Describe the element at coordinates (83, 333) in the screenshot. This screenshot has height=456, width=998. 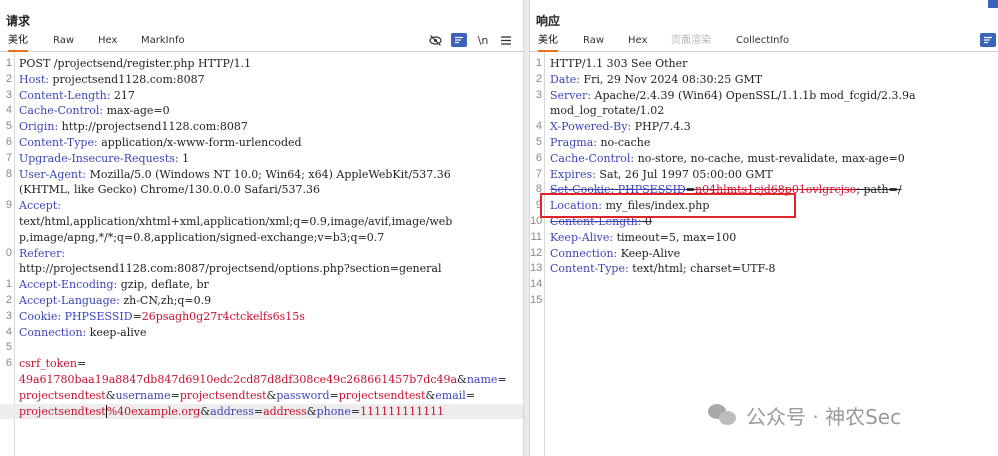
I see `line-content: Connection: keep-alive` at that location.